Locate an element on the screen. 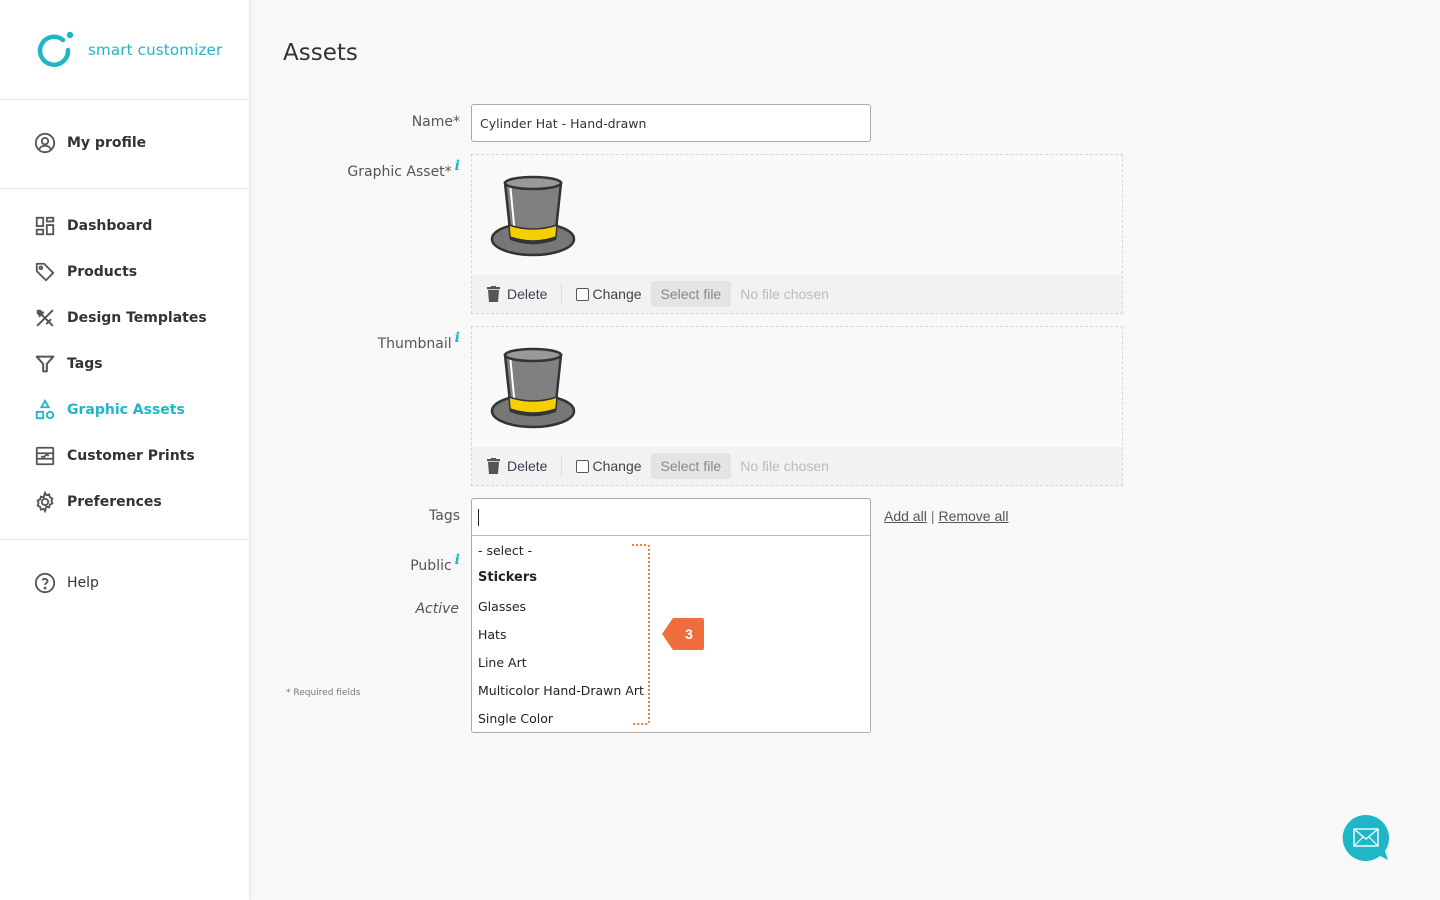  sidebar-item-label: Tags is located at coordinates (85, 364).